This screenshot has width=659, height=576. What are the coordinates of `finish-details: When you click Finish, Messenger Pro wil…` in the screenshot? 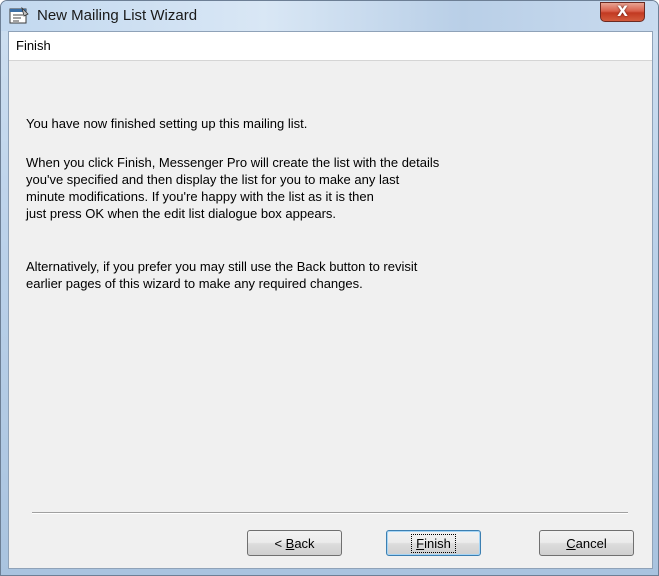 It's located at (233, 188).